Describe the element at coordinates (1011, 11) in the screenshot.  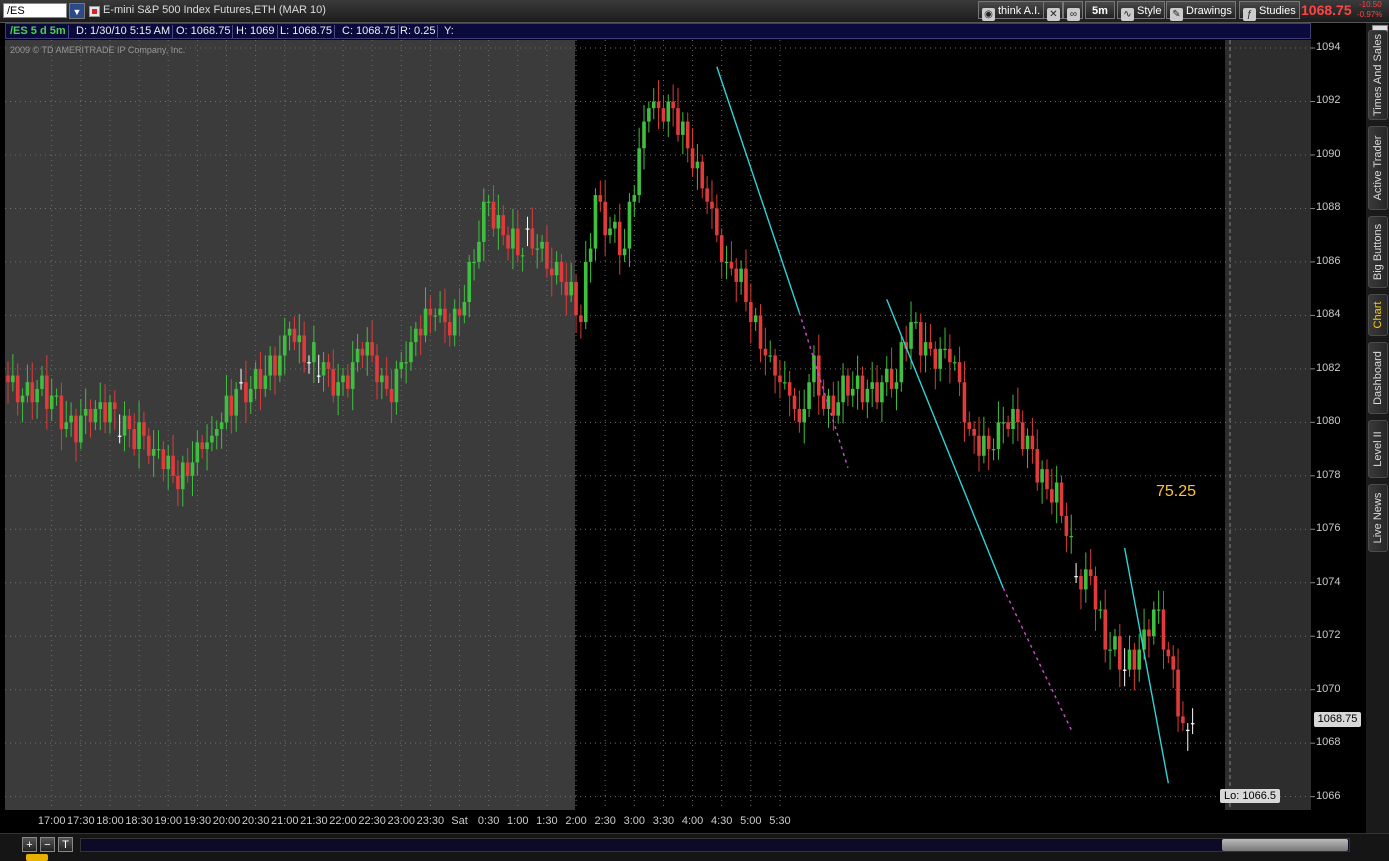
I see `think-ai-button: ◉ think A.I.` at that location.